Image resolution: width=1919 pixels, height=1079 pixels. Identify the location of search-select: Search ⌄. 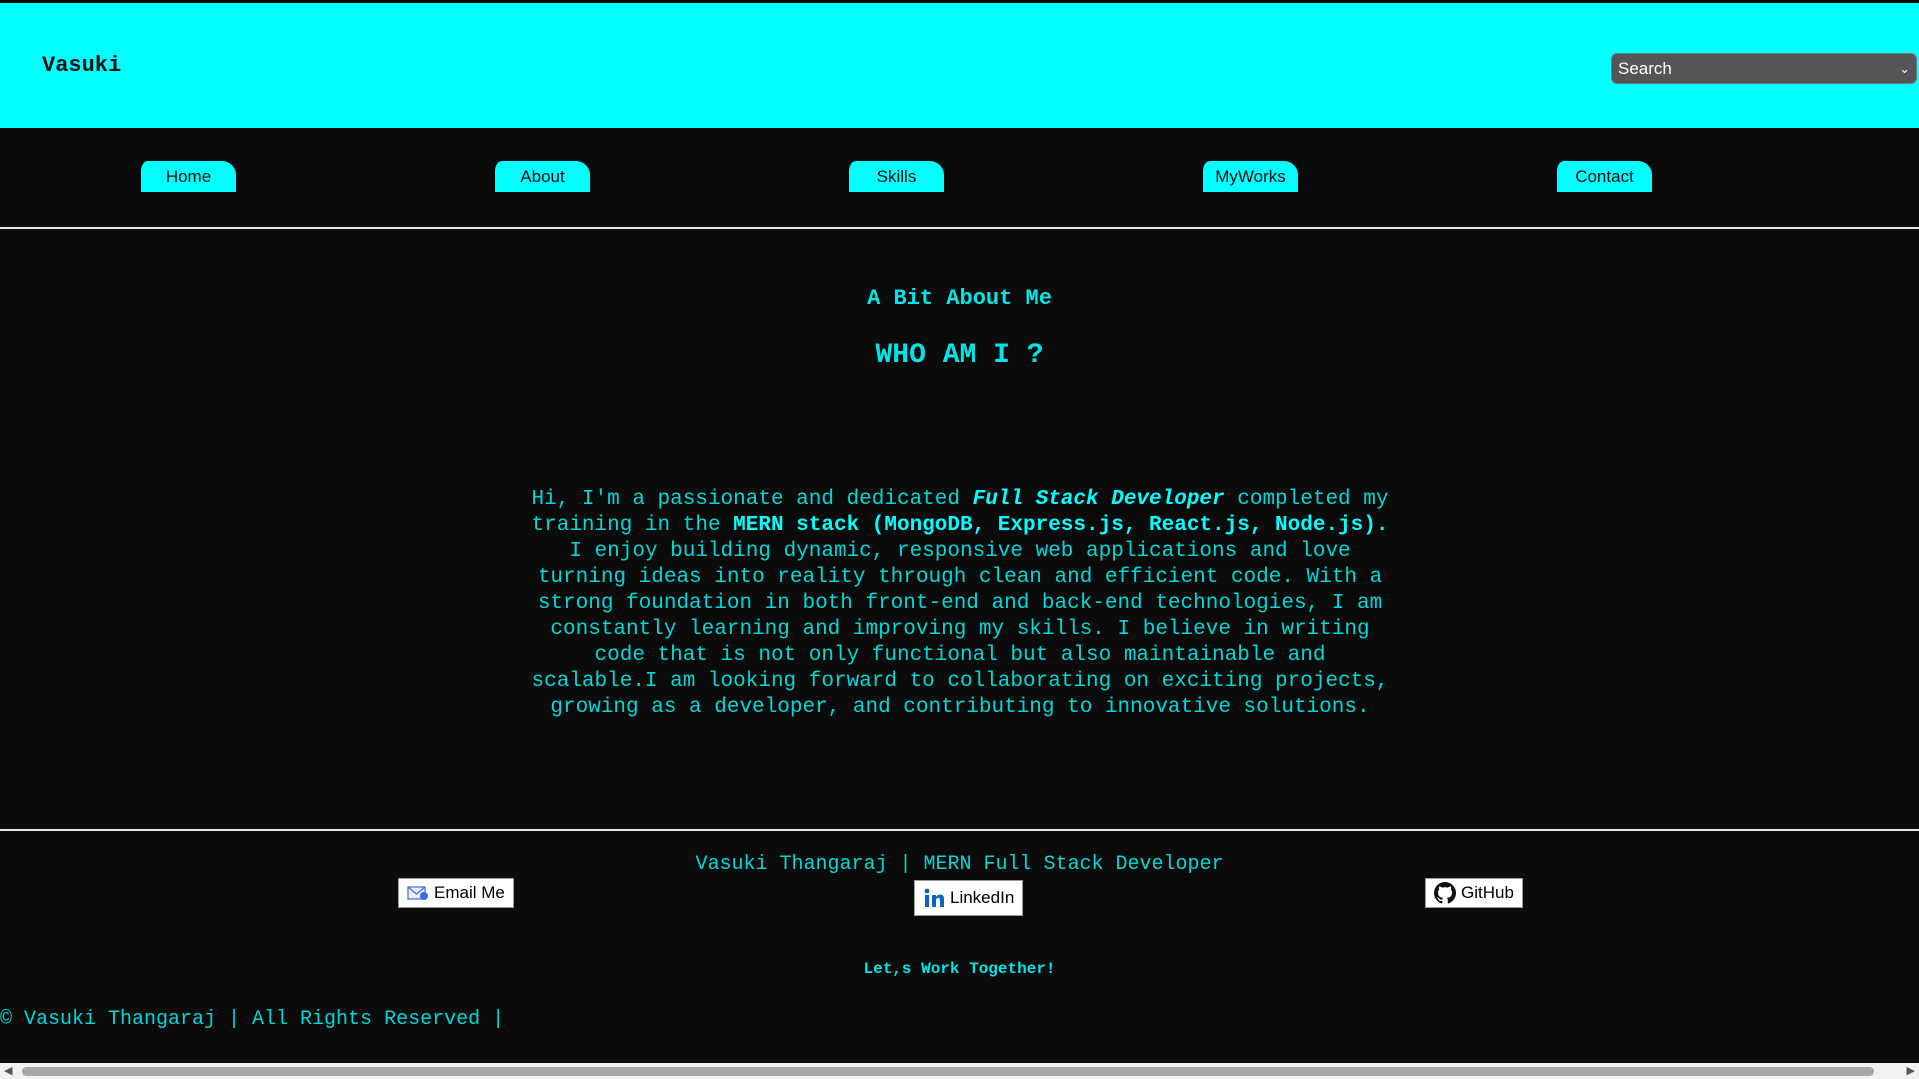
(1764, 68).